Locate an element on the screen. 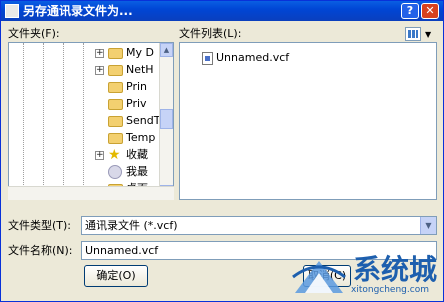 The width and height of the screenshot is (444, 302). view-menu-icon is located at coordinates (413, 34).